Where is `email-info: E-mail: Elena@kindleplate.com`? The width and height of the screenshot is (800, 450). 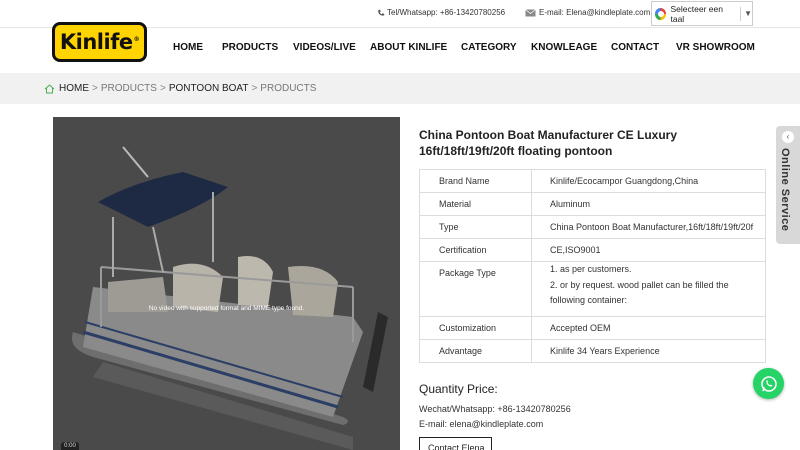
email-info: E-mail: Elena@kindleplate.com is located at coordinates (587, 12).